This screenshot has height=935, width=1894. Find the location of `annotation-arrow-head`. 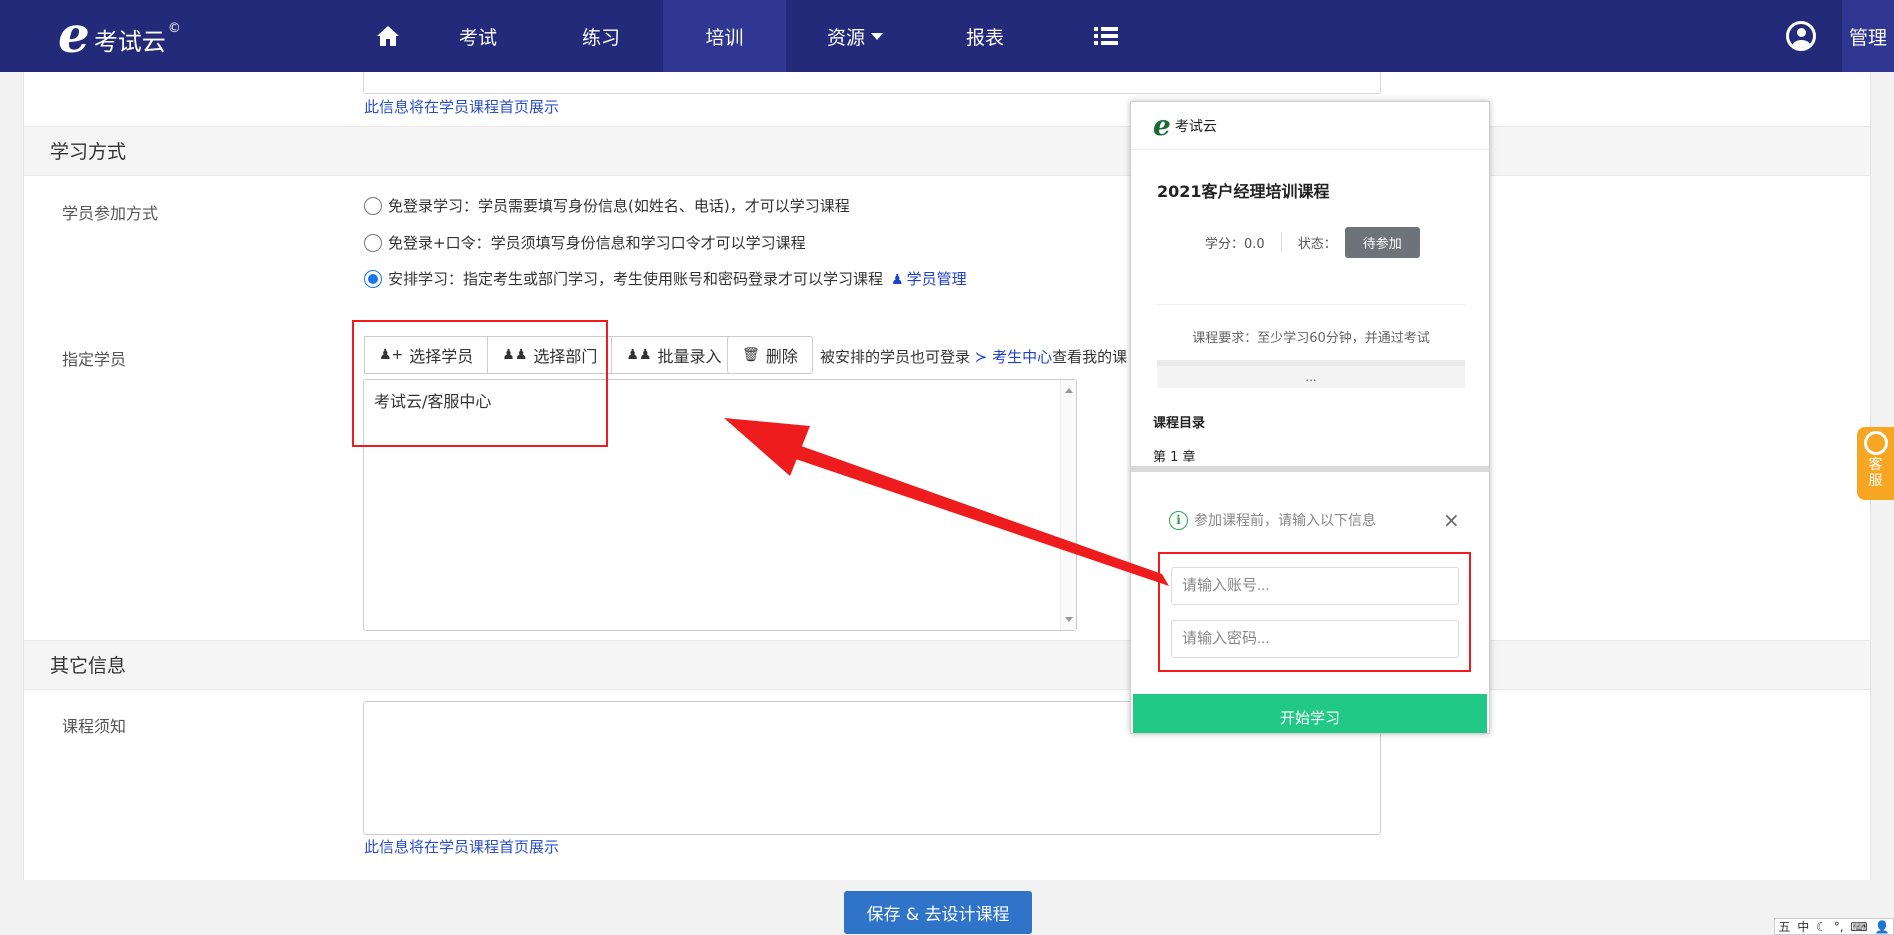

annotation-arrow-head is located at coordinates (767, 447).